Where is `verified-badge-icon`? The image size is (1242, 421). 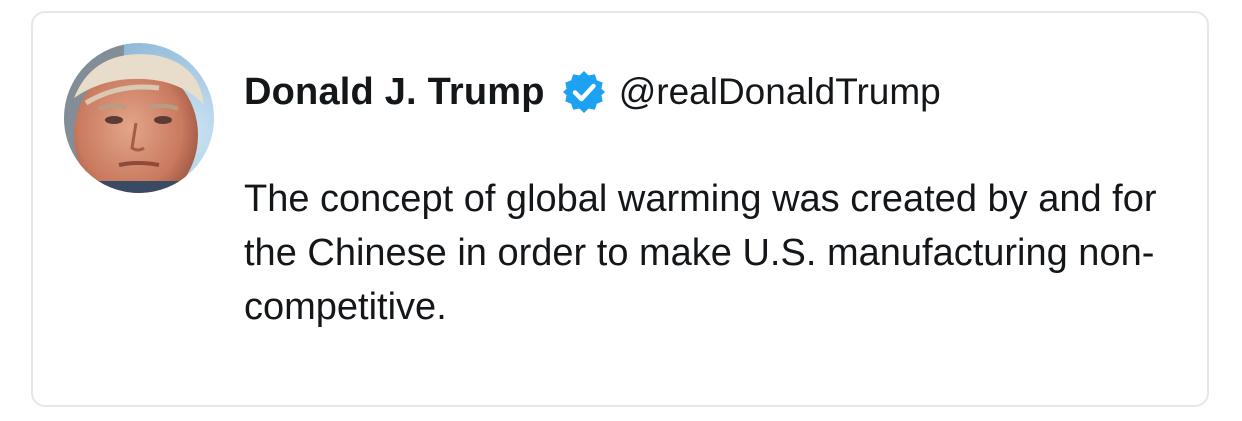
verified-badge-icon is located at coordinates (584, 92).